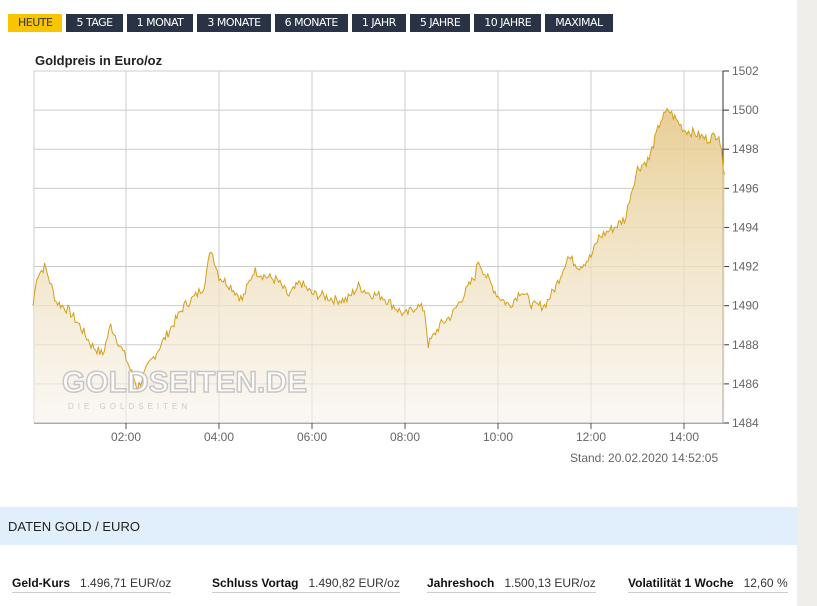  I want to click on ytick-label: 1496, so click(745, 188).